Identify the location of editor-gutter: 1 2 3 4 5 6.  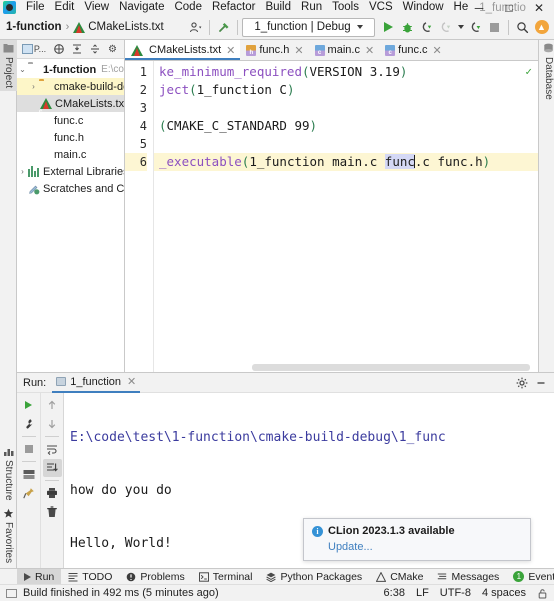
(139, 216).